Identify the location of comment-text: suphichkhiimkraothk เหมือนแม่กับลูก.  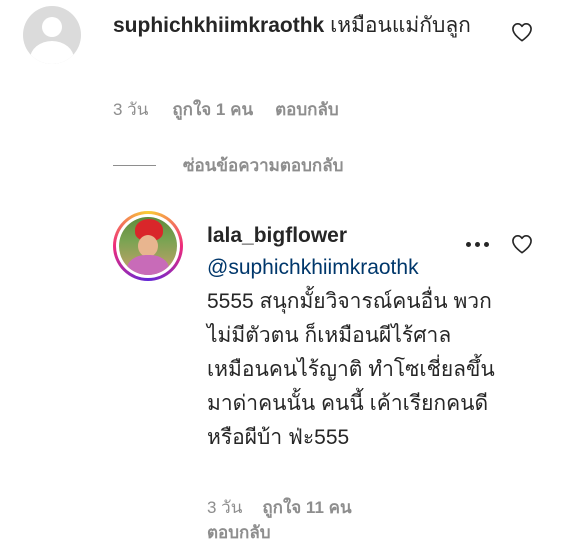
(303, 26).